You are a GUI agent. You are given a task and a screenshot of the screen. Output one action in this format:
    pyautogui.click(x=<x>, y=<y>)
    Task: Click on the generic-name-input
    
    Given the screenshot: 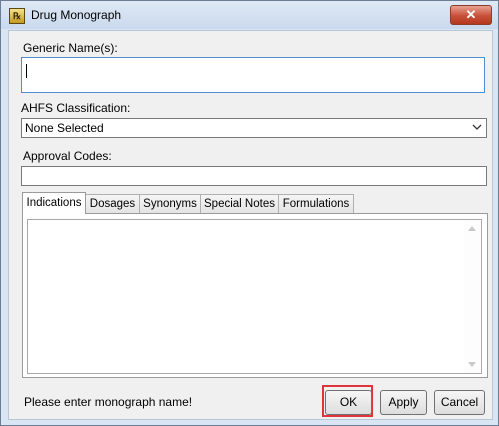 What is the action you would take?
    pyautogui.click(x=253, y=75)
    